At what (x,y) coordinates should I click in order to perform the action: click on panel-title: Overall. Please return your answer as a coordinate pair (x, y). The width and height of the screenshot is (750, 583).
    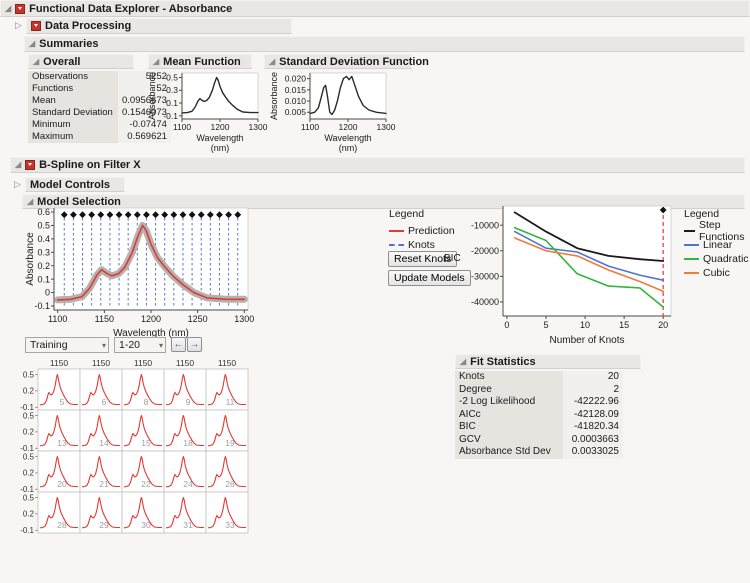
    Looking at the image, I should click on (62, 61).